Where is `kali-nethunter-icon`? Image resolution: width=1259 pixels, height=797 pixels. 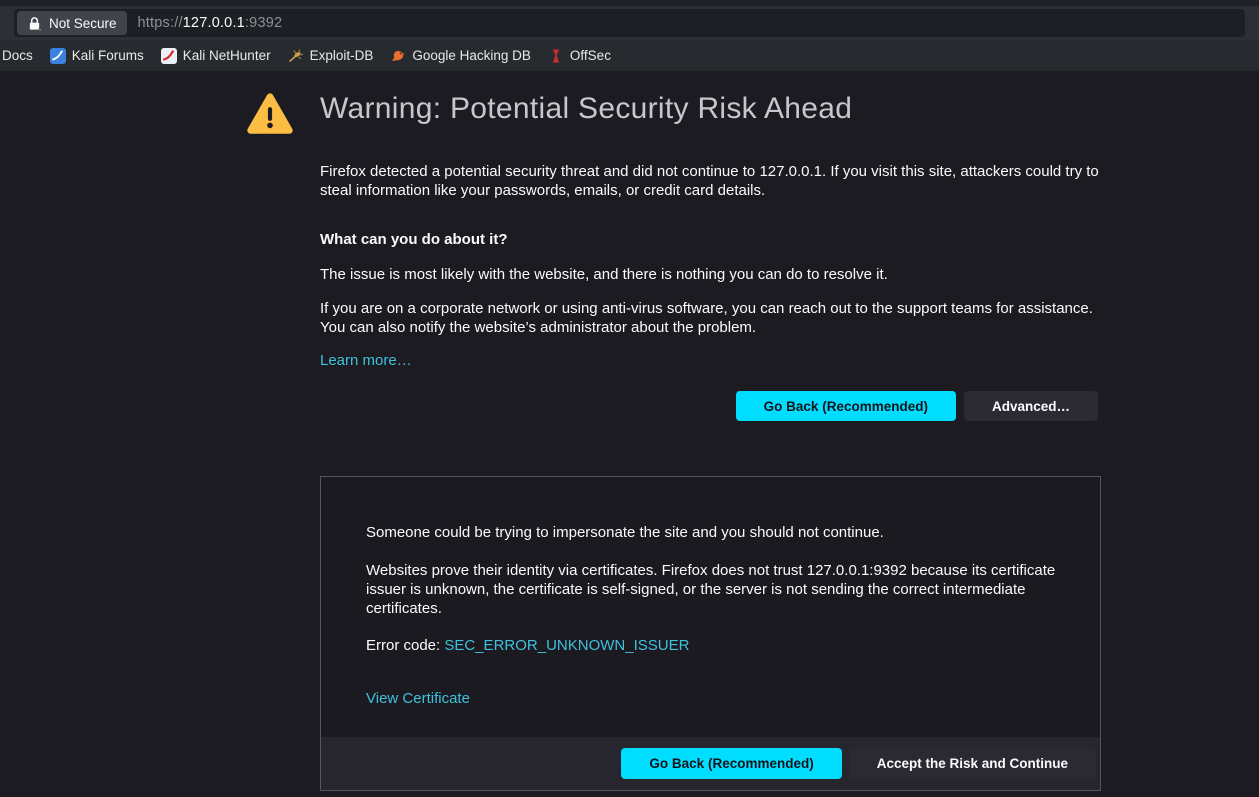 kali-nethunter-icon is located at coordinates (168, 55).